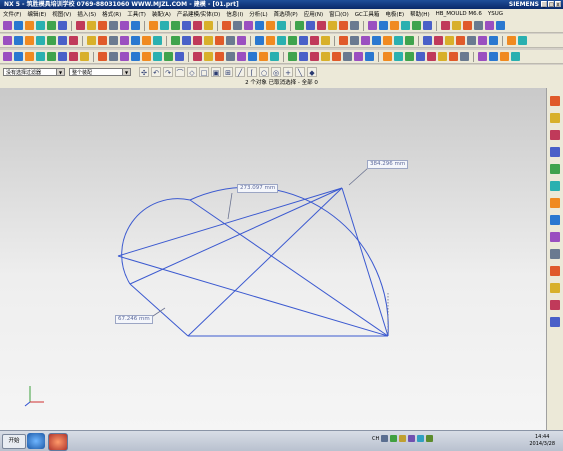 The width and height of the screenshot is (563, 451). I want to click on large-arc, so click(289, 261).